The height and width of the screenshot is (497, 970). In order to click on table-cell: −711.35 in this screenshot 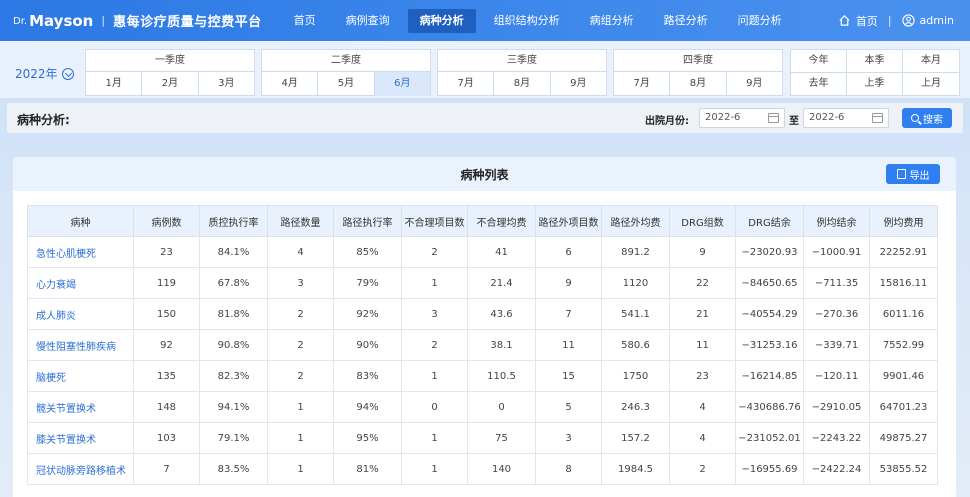, I will do `click(836, 283)`.